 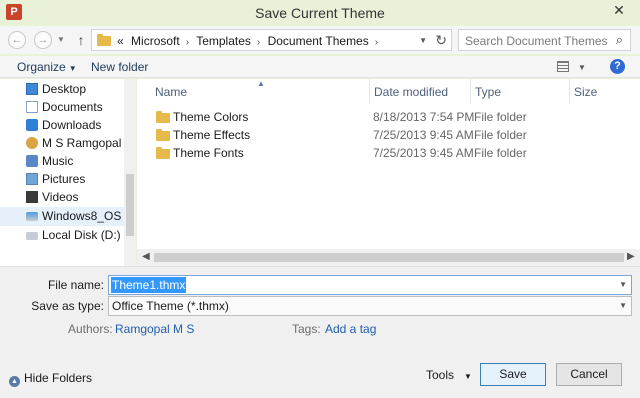 I want to click on view-options-chevron-icon: ▼, so click(x=582, y=67).